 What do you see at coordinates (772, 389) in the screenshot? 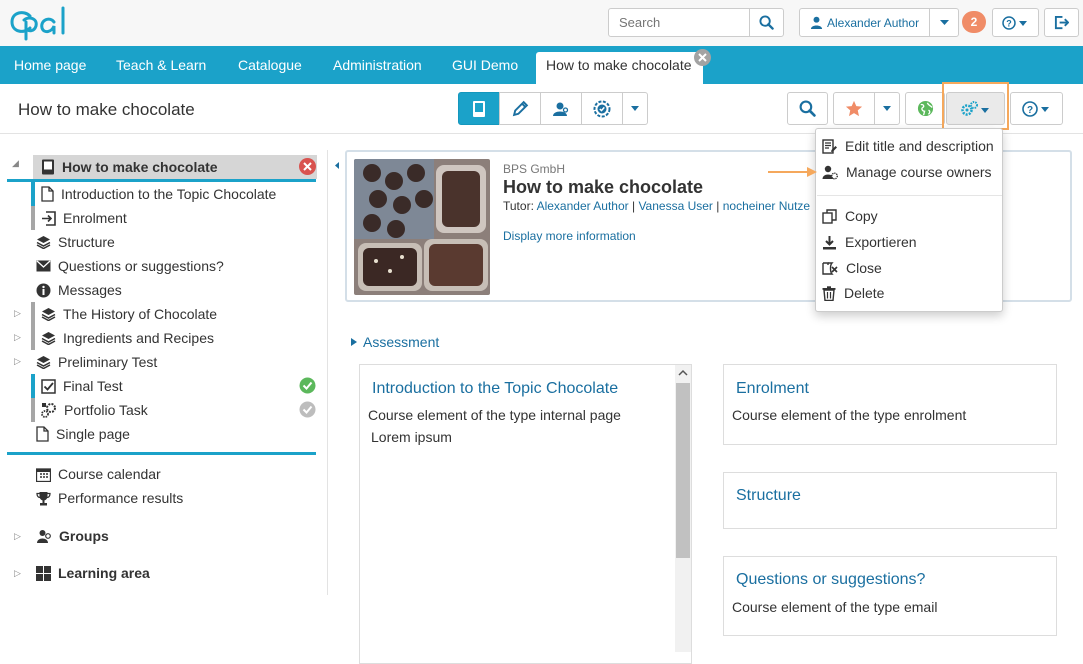
I see `panel-enrolment-title: Enrolment` at bounding box center [772, 389].